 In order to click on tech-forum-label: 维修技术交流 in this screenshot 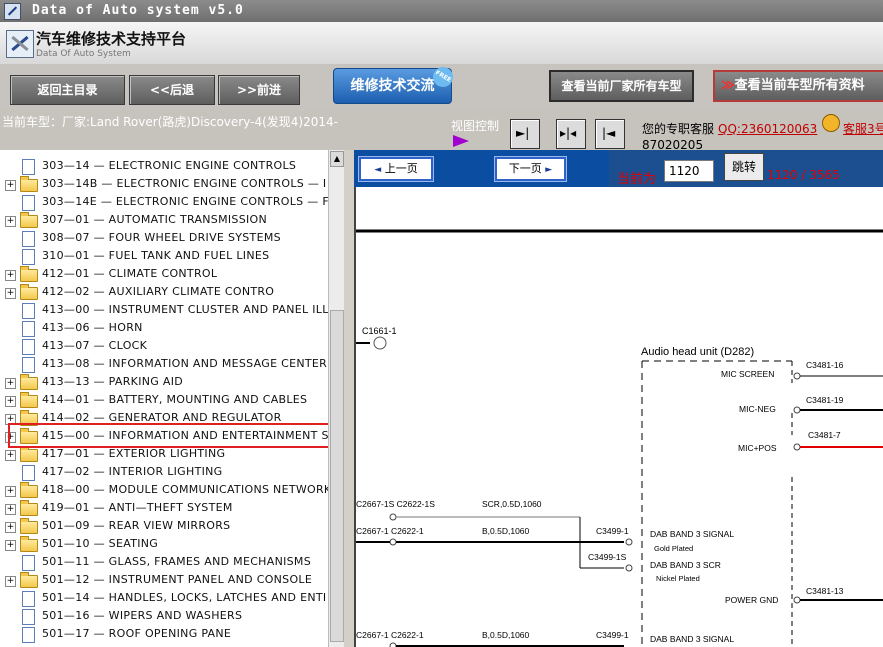, I will do `click(392, 86)`.